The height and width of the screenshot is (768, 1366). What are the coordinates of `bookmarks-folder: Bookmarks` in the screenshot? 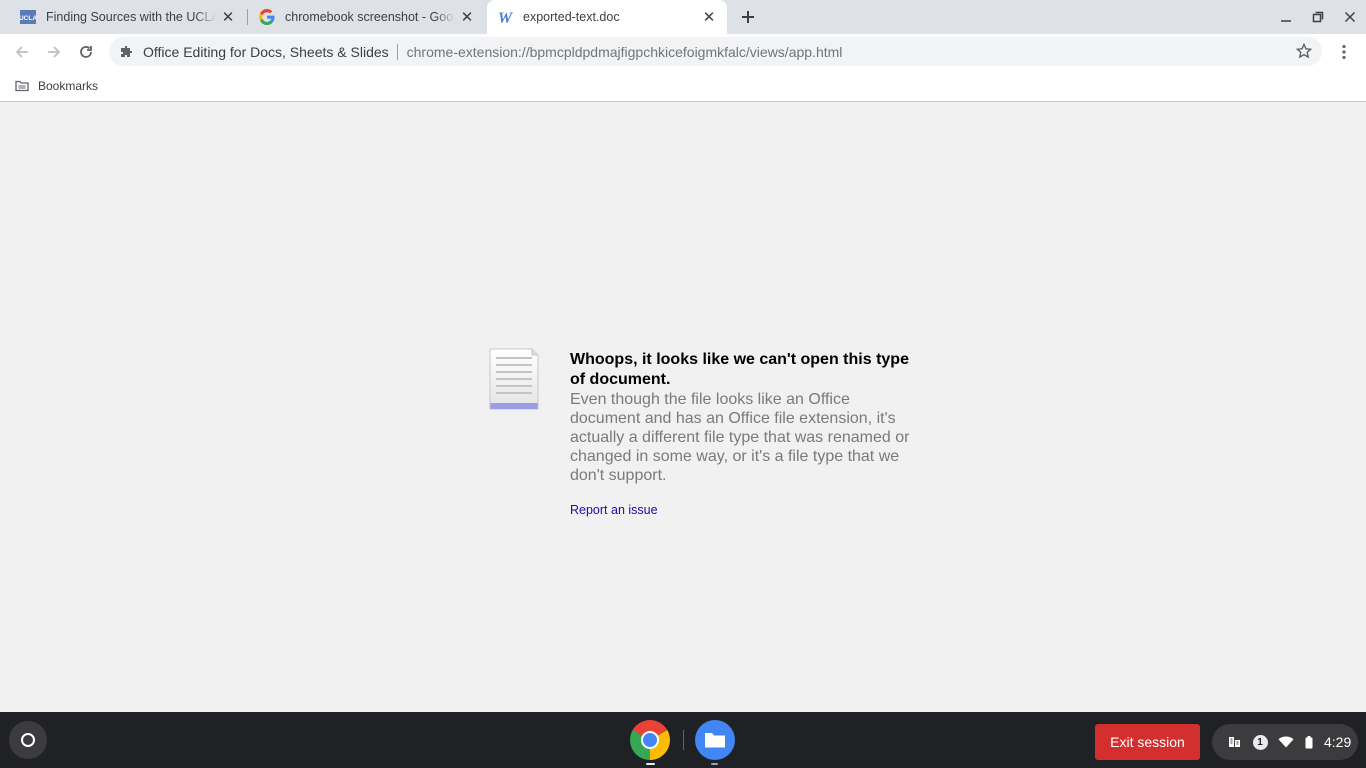 It's located at (56, 86).